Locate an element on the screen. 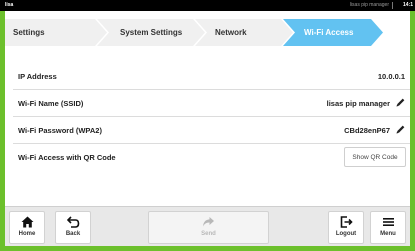  clock: 14:1 is located at coordinates (407, 5).